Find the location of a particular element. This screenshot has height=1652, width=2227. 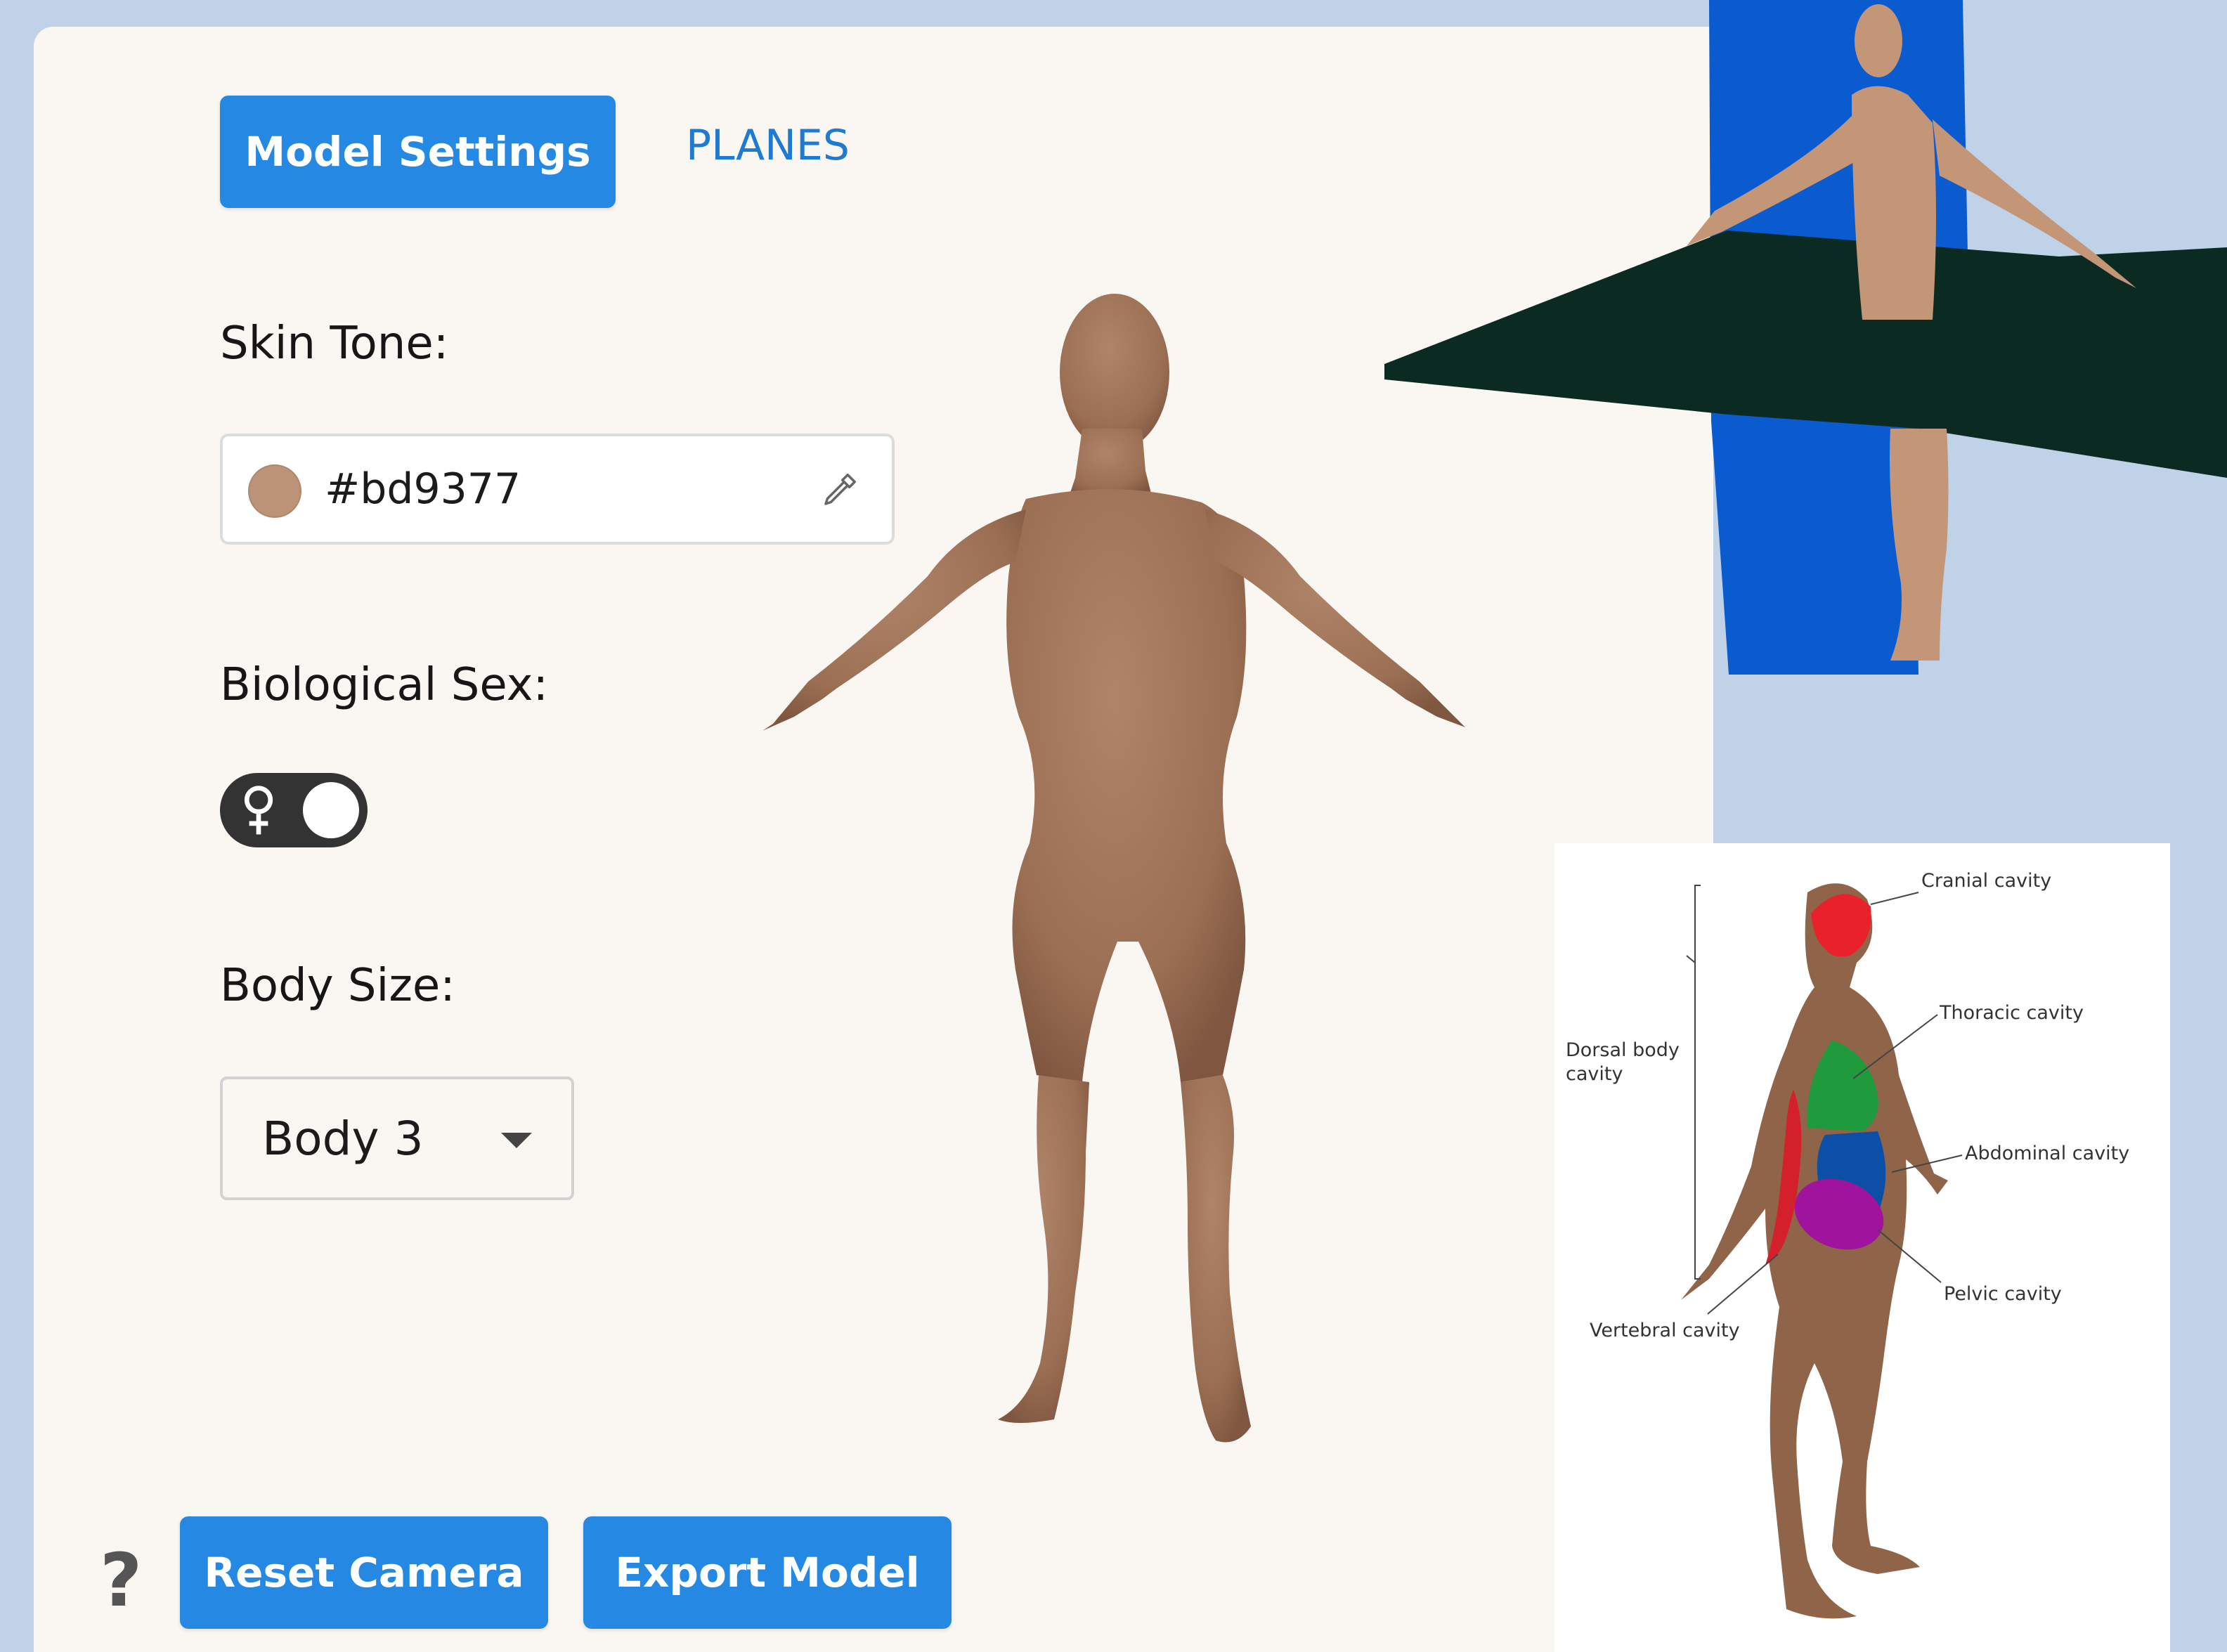

skin-tone-hex-value: #bd9377 is located at coordinates (423, 489).